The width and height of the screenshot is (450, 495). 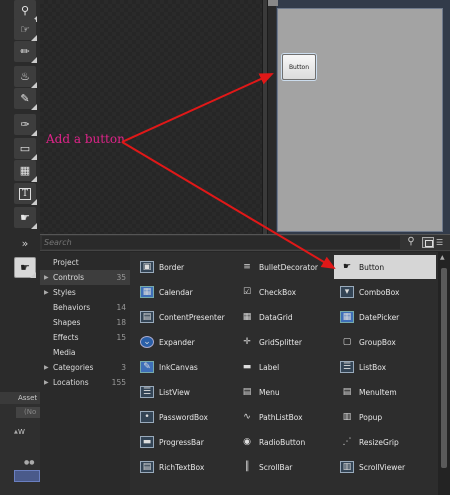 What do you see at coordinates (285, 417) in the screenshot?
I see `control-item-pathlistbox: ∿ PathListBox` at bounding box center [285, 417].